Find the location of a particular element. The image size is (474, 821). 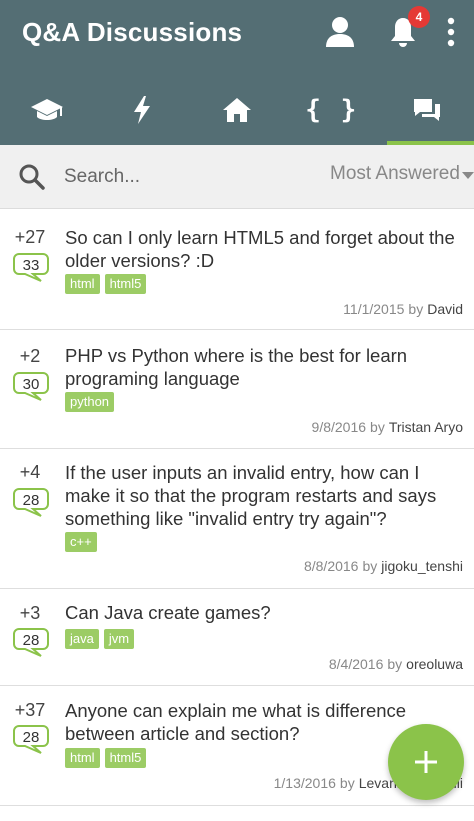

tab-learn is located at coordinates (47, 110).